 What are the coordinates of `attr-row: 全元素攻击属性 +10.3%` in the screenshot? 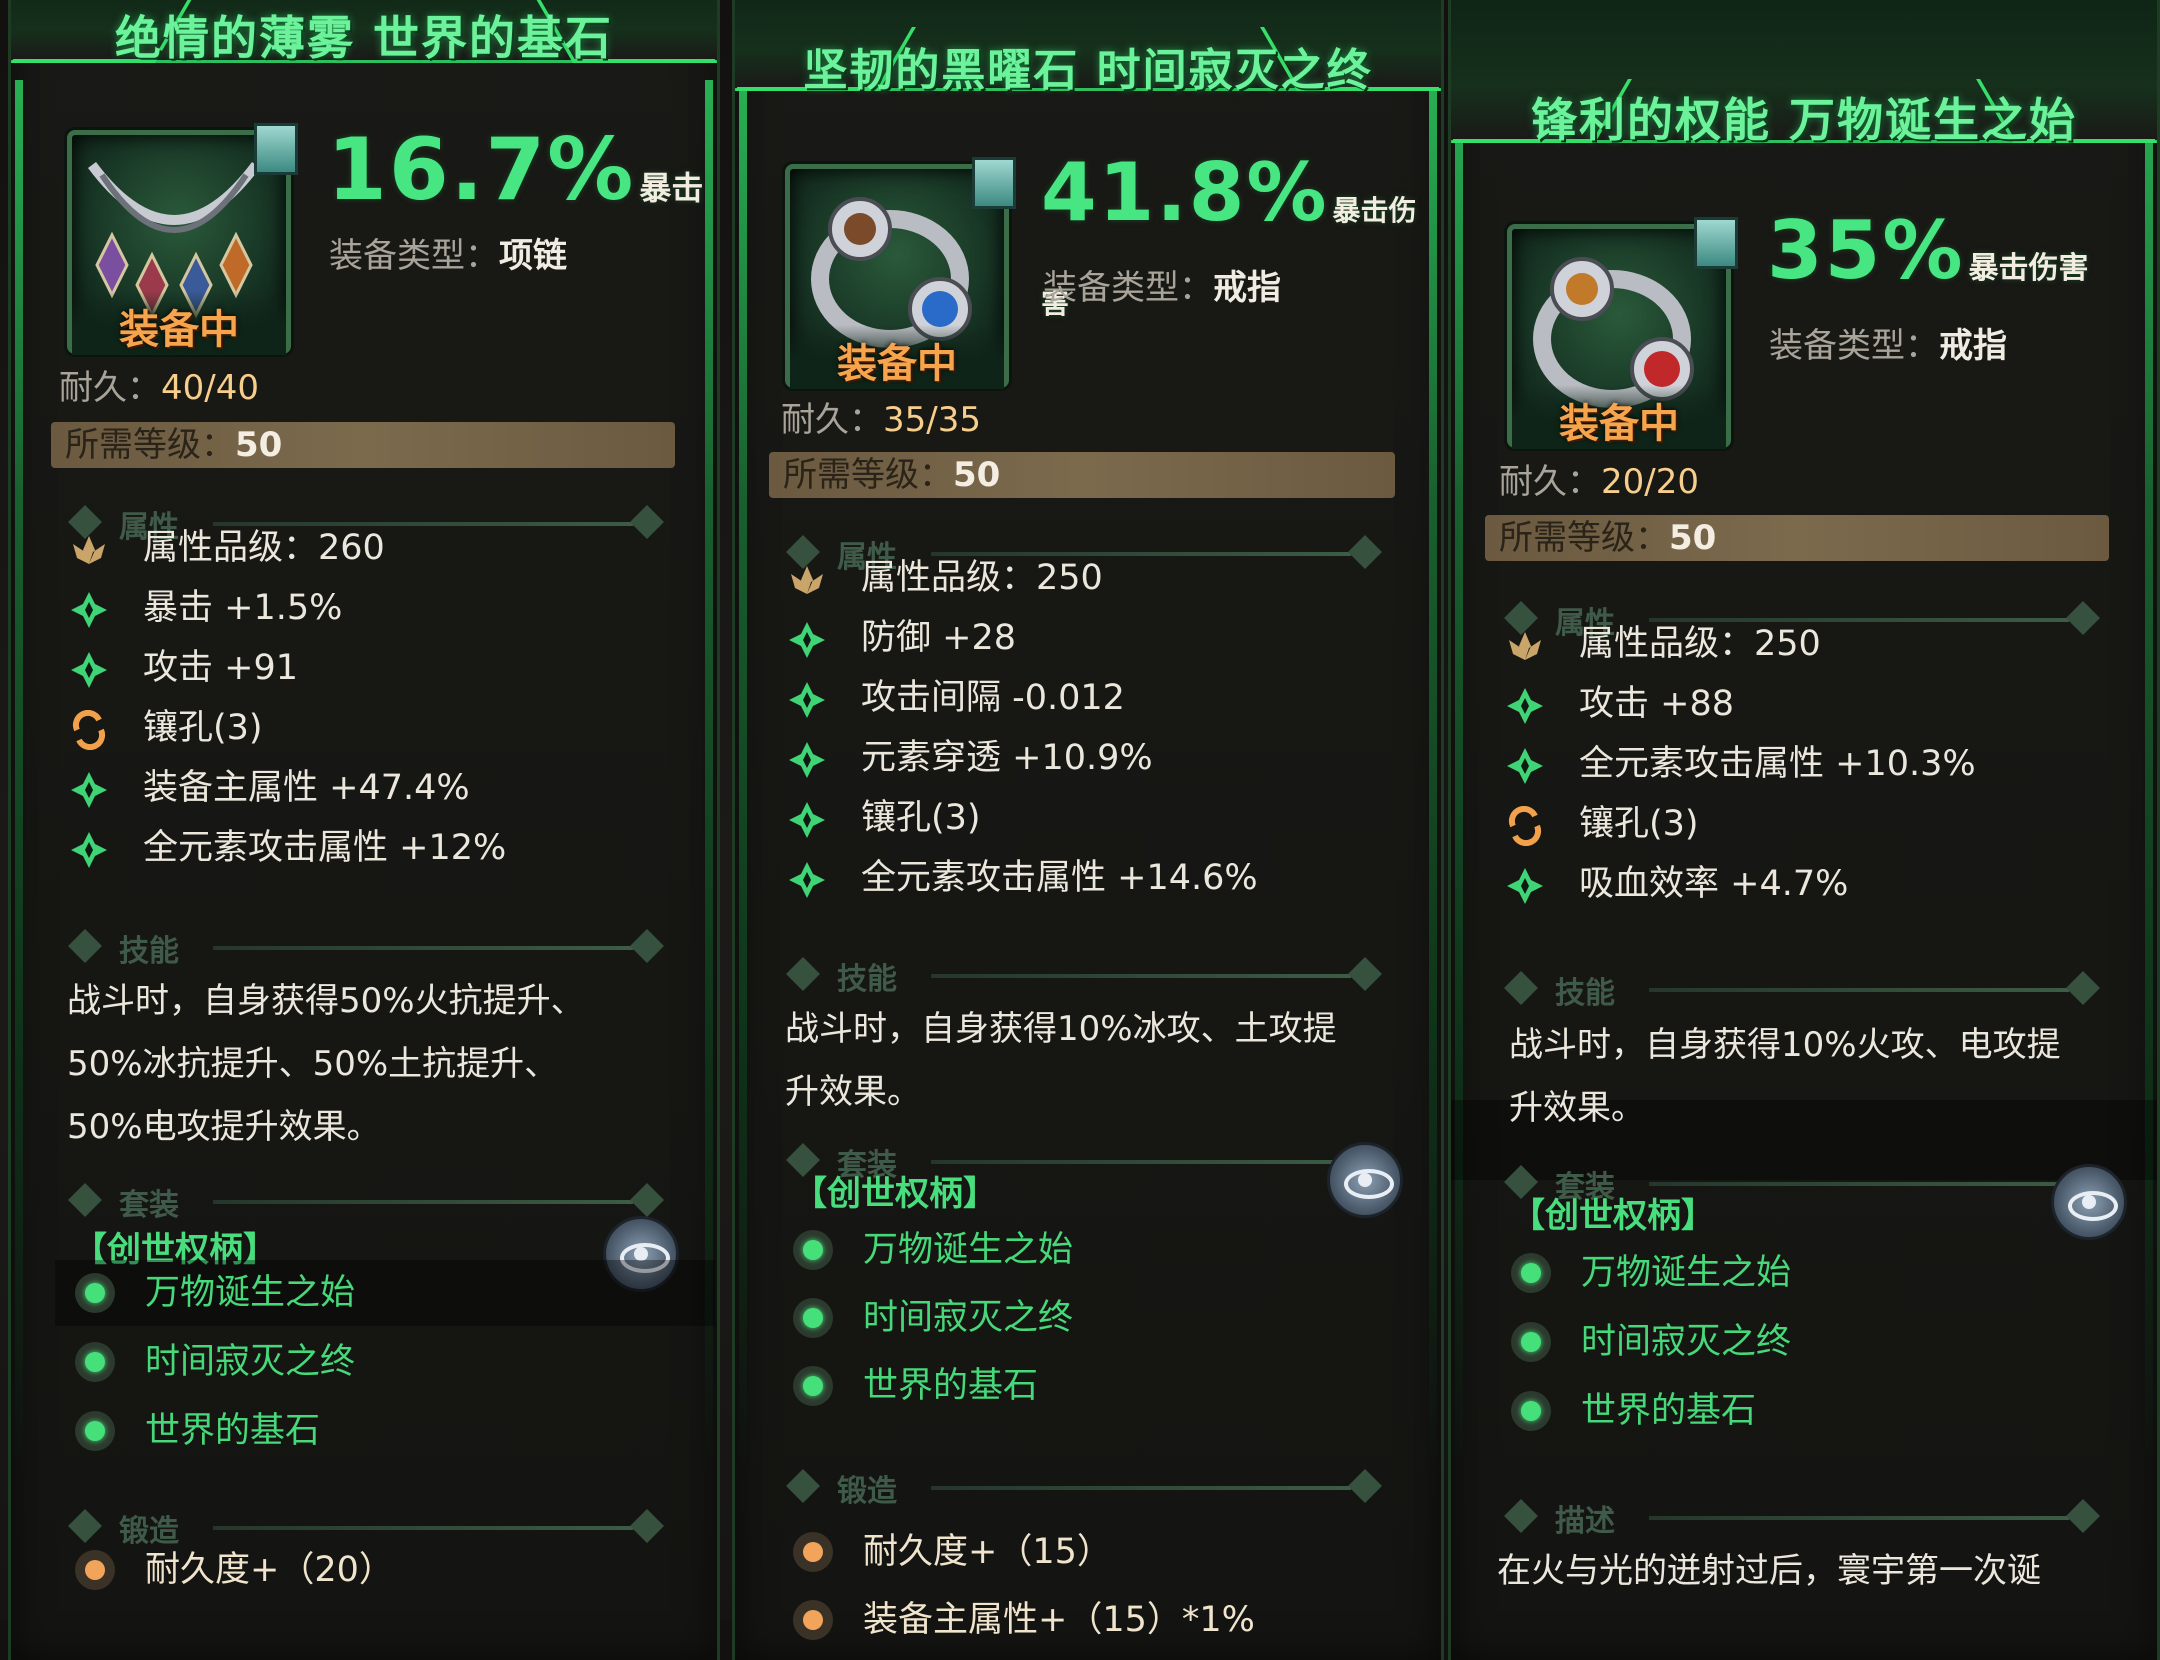 It's located at (1805, 764).